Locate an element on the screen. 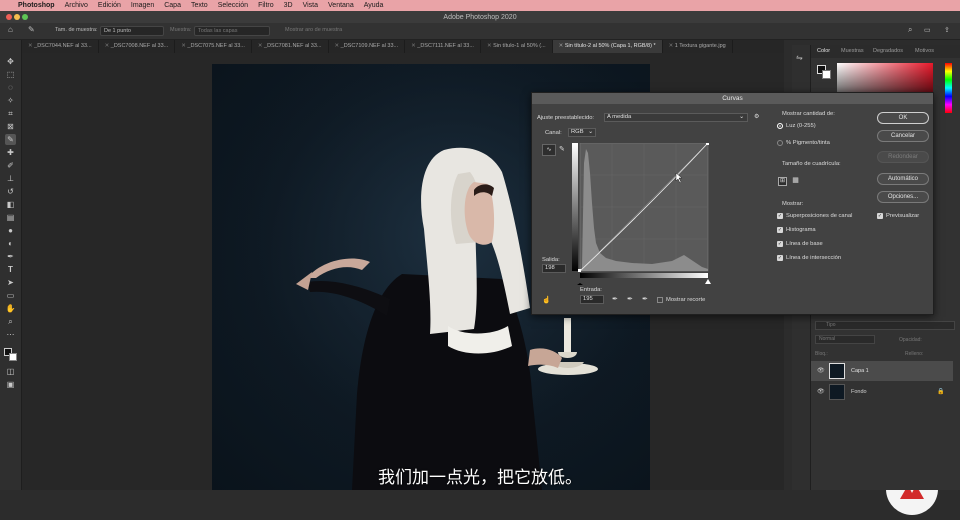 The width and height of the screenshot is (960, 520). auto-button: Automático is located at coordinates (903, 179).